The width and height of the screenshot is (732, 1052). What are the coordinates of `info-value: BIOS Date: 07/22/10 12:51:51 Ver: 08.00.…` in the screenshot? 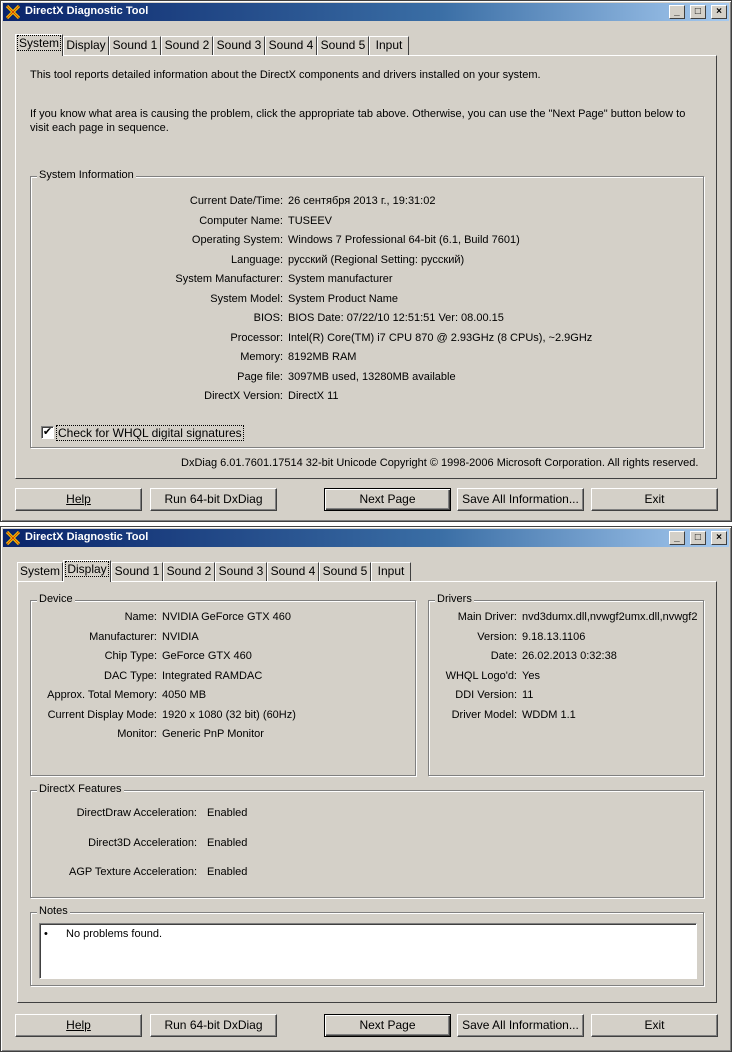 It's located at (396, 318).